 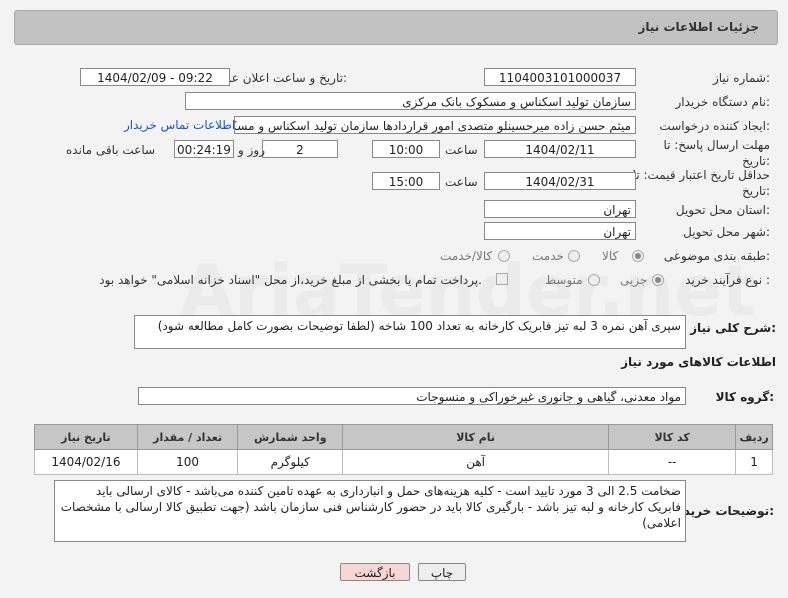 I want to click on deadline-time-label: ساعت, so click(x=461, y=150).